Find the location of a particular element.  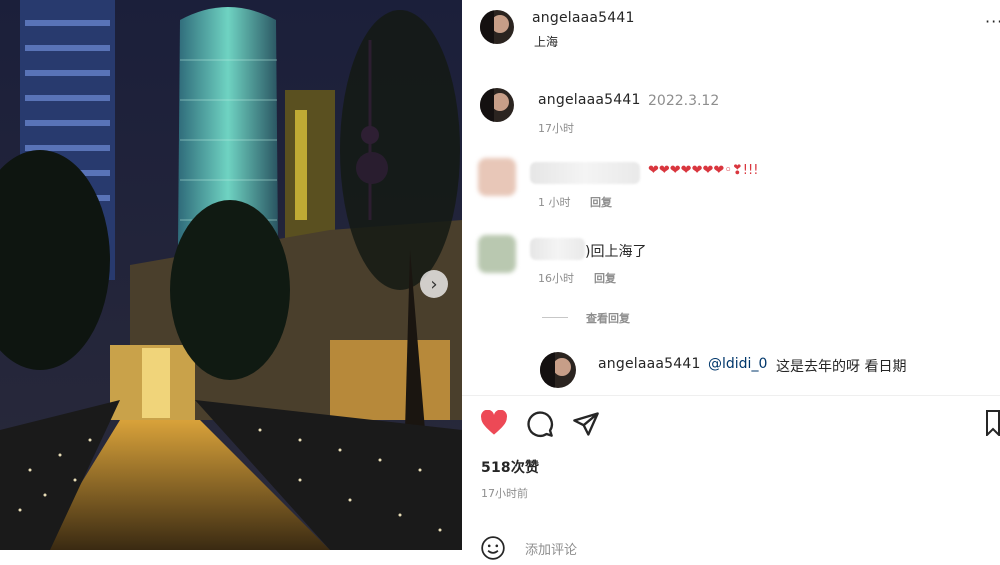

header-location: 上海 is located at coordinates (546, 41).